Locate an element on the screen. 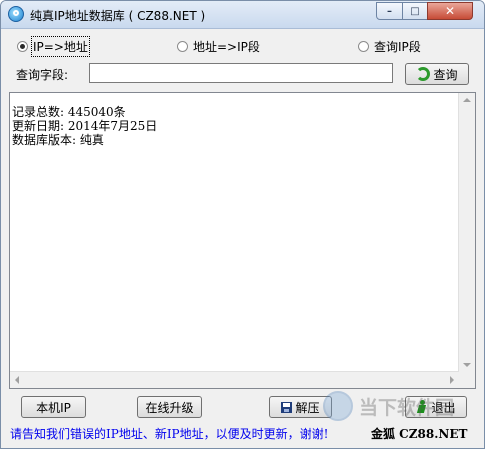 The height and width of the screenshot is (449, 485). online-upgrade-button: 在线升级 is located at coordinates (169, 407).